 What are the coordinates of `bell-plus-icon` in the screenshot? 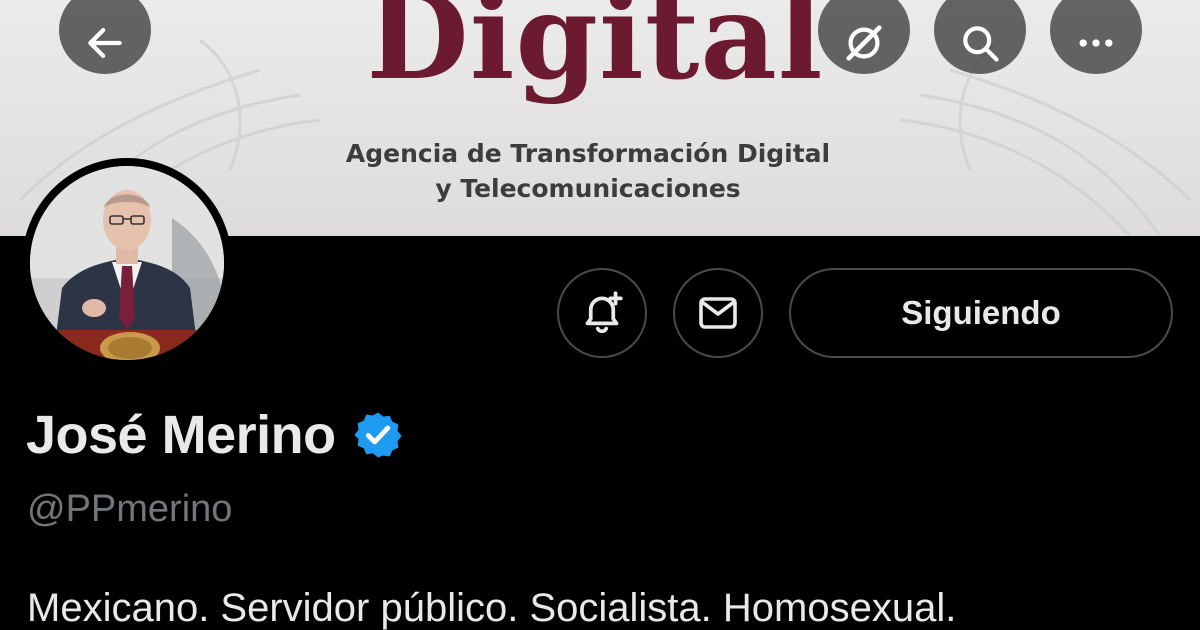 It's located at (604, 312).